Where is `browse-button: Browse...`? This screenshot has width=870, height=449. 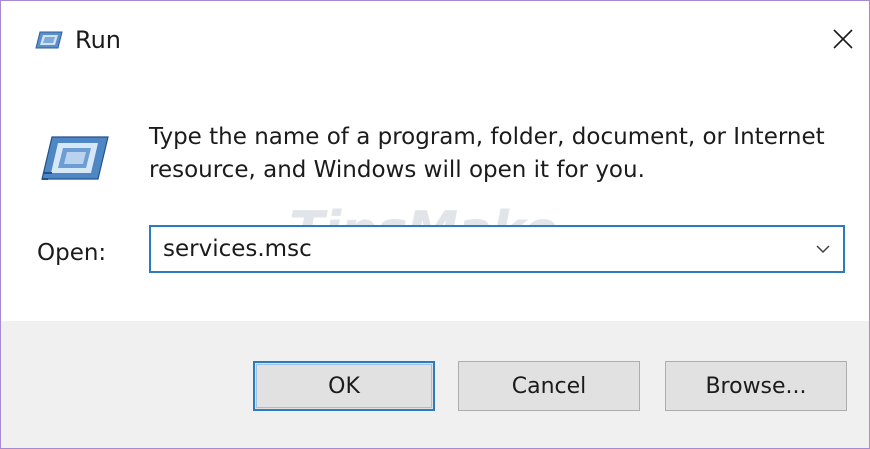 browse-button: Browse... is located at coordinates (756, 386).